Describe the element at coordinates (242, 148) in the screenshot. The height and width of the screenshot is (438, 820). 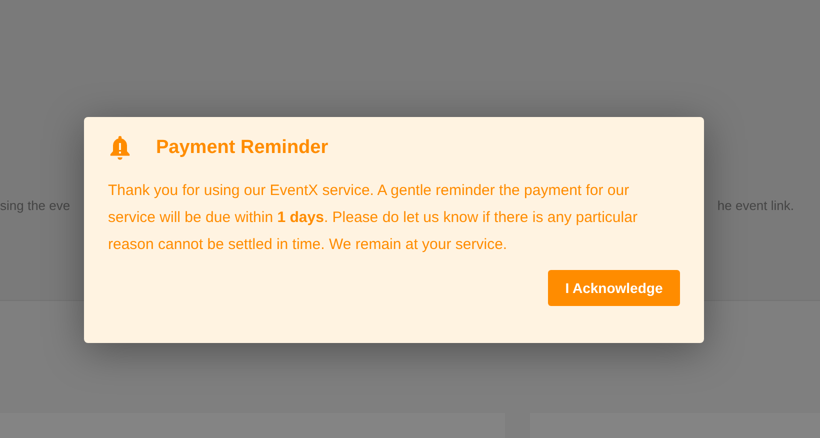
I see `dialog-title: Payment Reminder` at that location.